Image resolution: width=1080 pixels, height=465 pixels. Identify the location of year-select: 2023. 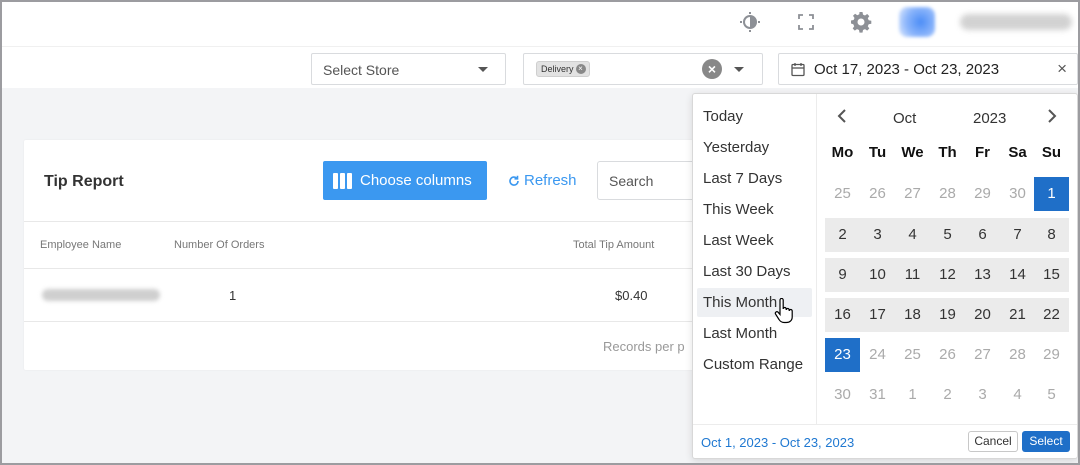
(989, 118).